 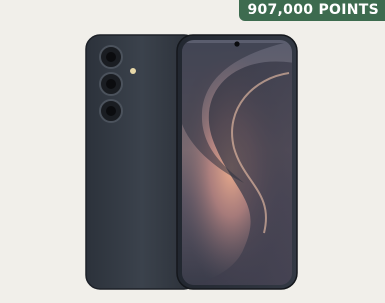 What do you see at coordinates (312, 10) in the screenshot?
I see `points-badge: 907,000 POINTS` at bounding box center [312, 10].